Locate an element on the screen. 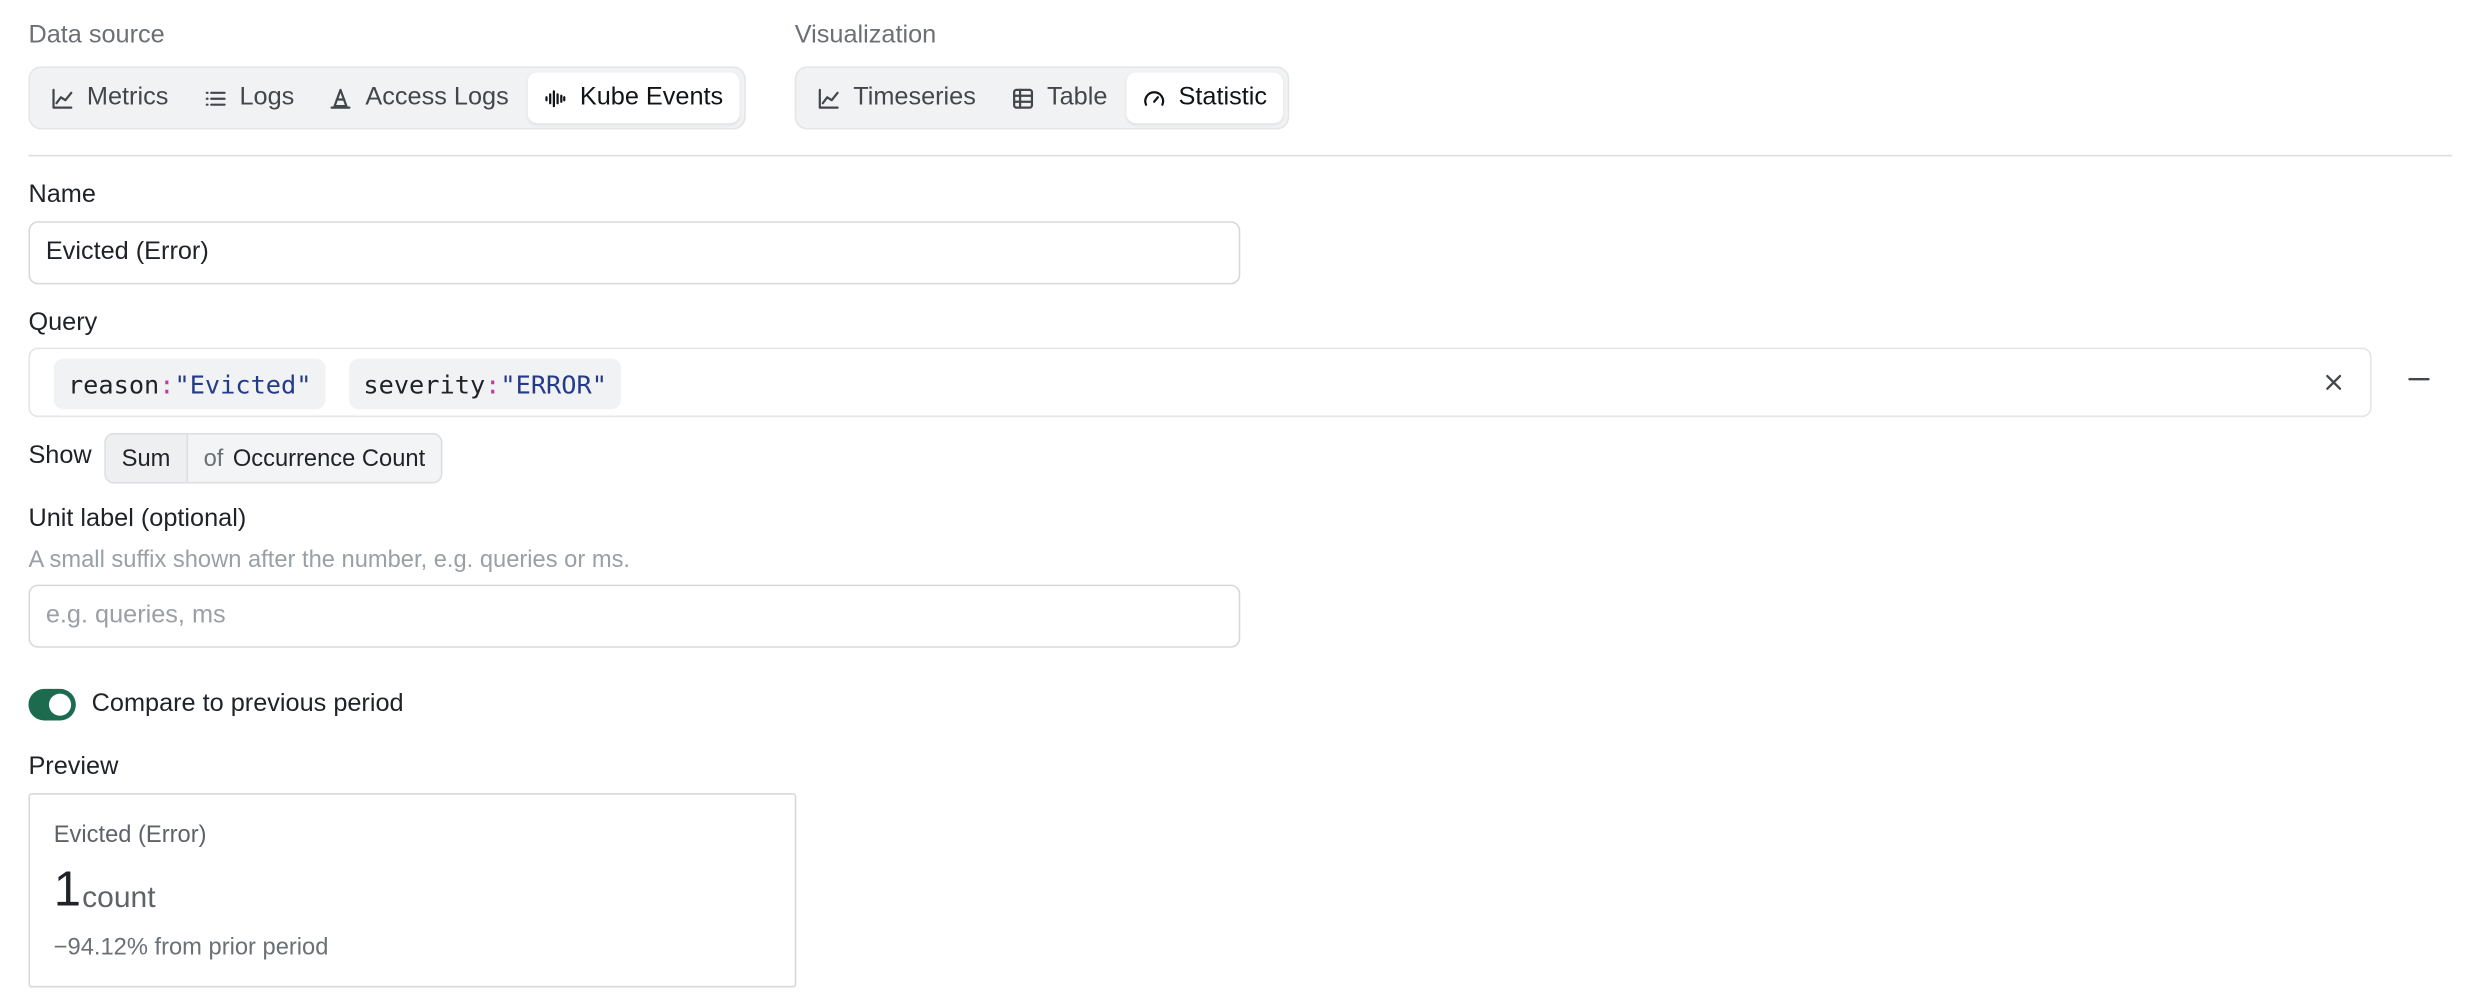 This screenshot has height=1002, width=2474. aggregation-field-name: Occurrence Count is located at coordinates (329, 458).